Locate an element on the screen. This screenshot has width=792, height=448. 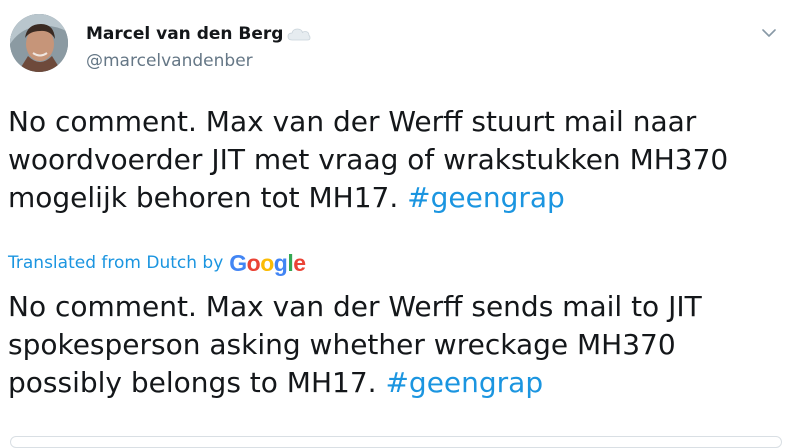
google-logo: Google is located at coordinates (267, 263).